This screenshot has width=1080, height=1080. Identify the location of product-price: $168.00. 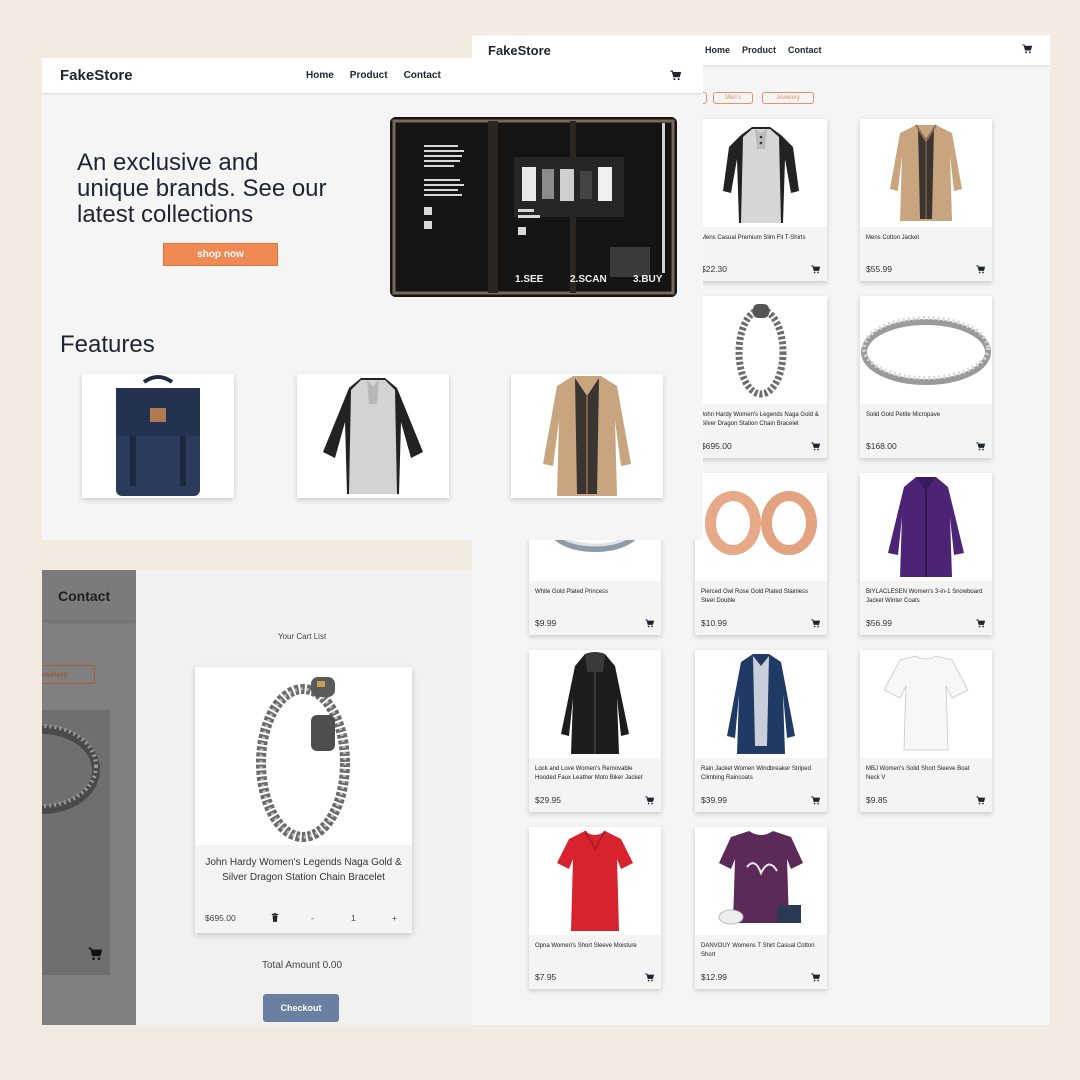
(881, 446).